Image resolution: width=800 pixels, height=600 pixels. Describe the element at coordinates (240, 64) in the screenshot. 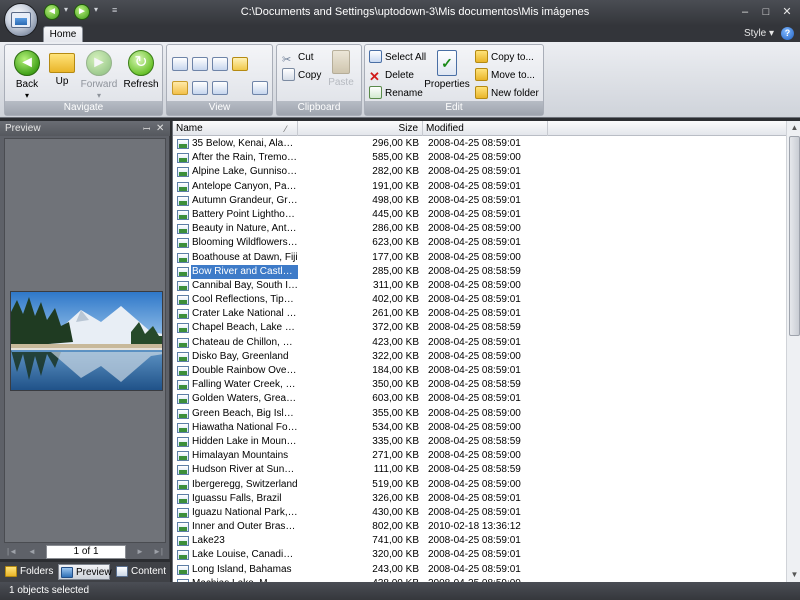

I see `thumbnails-view-icon` at that location.